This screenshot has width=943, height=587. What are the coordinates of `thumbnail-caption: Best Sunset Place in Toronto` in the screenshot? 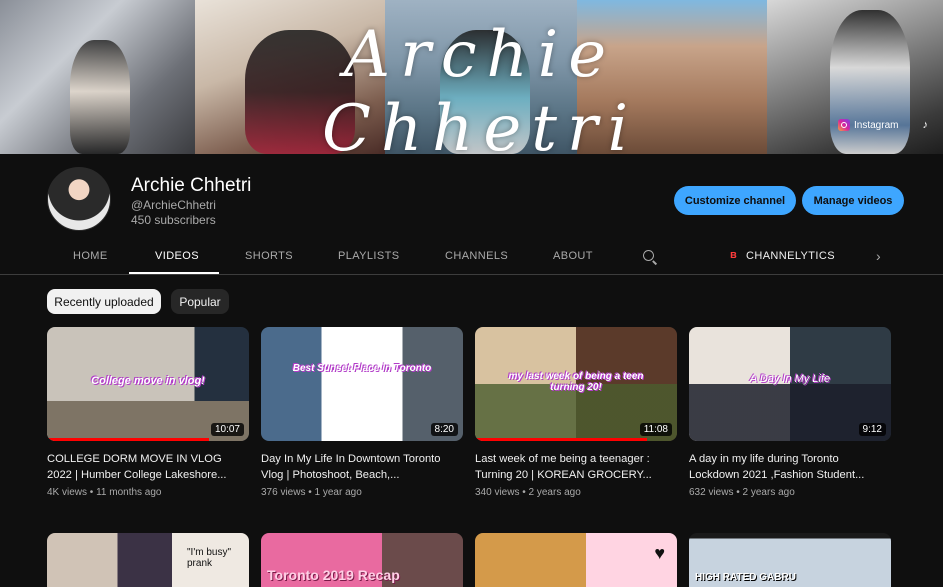 It's located at (362, 368).